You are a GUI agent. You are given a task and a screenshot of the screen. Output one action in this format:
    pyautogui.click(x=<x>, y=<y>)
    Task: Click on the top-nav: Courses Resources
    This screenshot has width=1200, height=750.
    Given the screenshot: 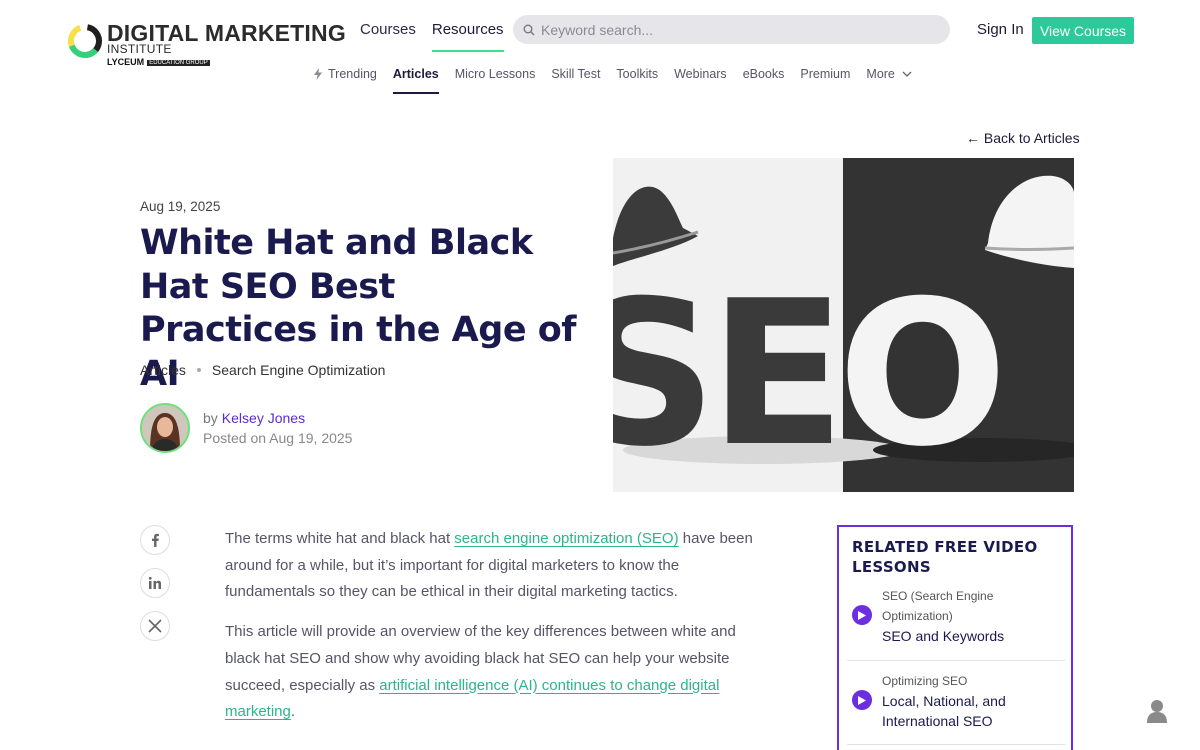 What is the action you would take?
    pyautogui.click(x=440, y=35)
    